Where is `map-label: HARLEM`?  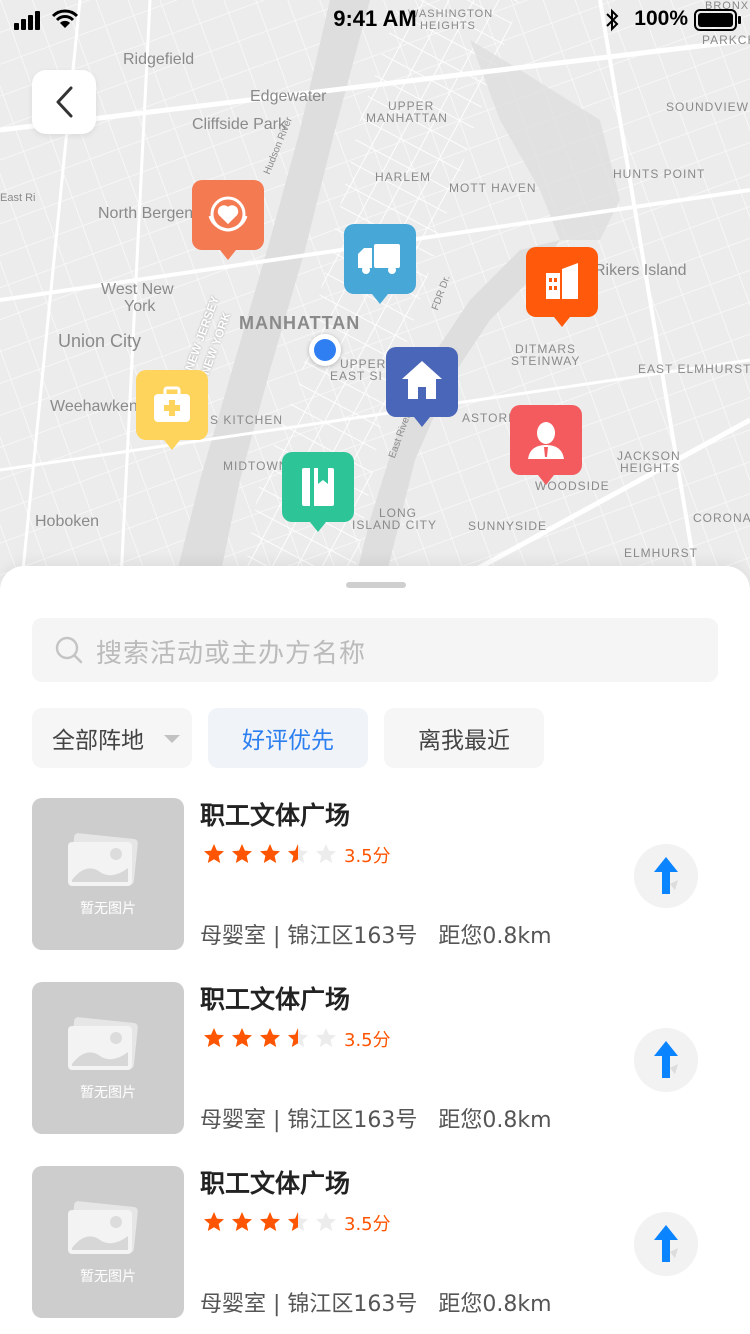
map-label: HARLEM is located at coordinates (403, 177).